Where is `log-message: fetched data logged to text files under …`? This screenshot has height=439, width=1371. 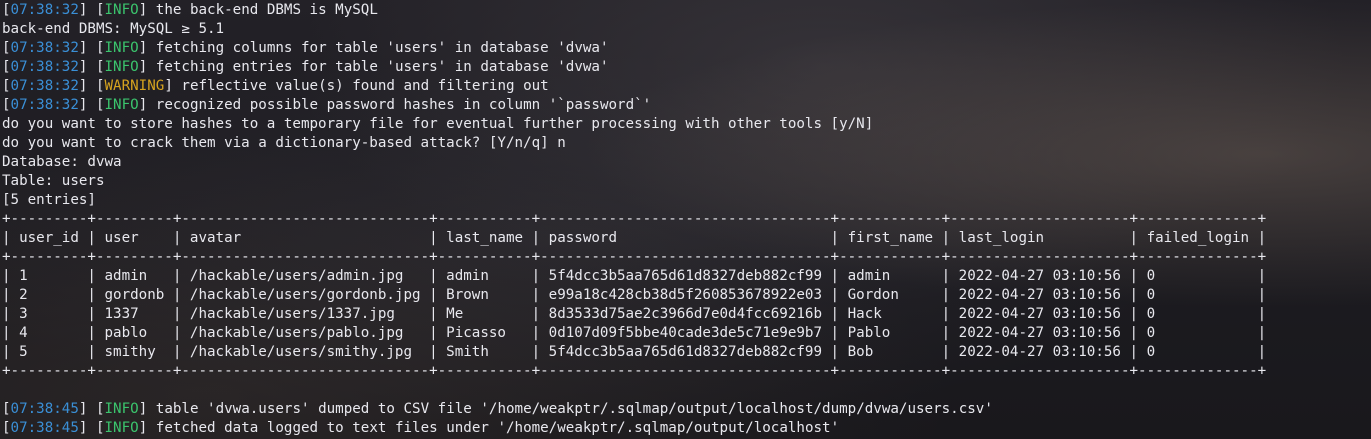 log-message: fetched data logged to text files under … is located at coordinates (497, 428).